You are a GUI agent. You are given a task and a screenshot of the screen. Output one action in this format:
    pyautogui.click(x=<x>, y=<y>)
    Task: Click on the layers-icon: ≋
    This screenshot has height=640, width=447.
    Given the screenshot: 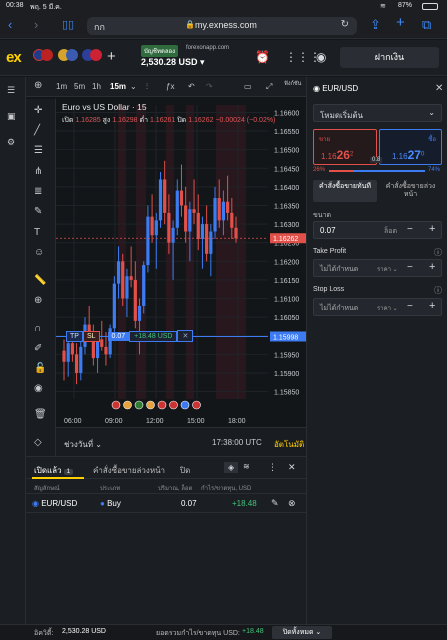 What is the action you would take?
    pyautogui.click(x=246, y=466)
    